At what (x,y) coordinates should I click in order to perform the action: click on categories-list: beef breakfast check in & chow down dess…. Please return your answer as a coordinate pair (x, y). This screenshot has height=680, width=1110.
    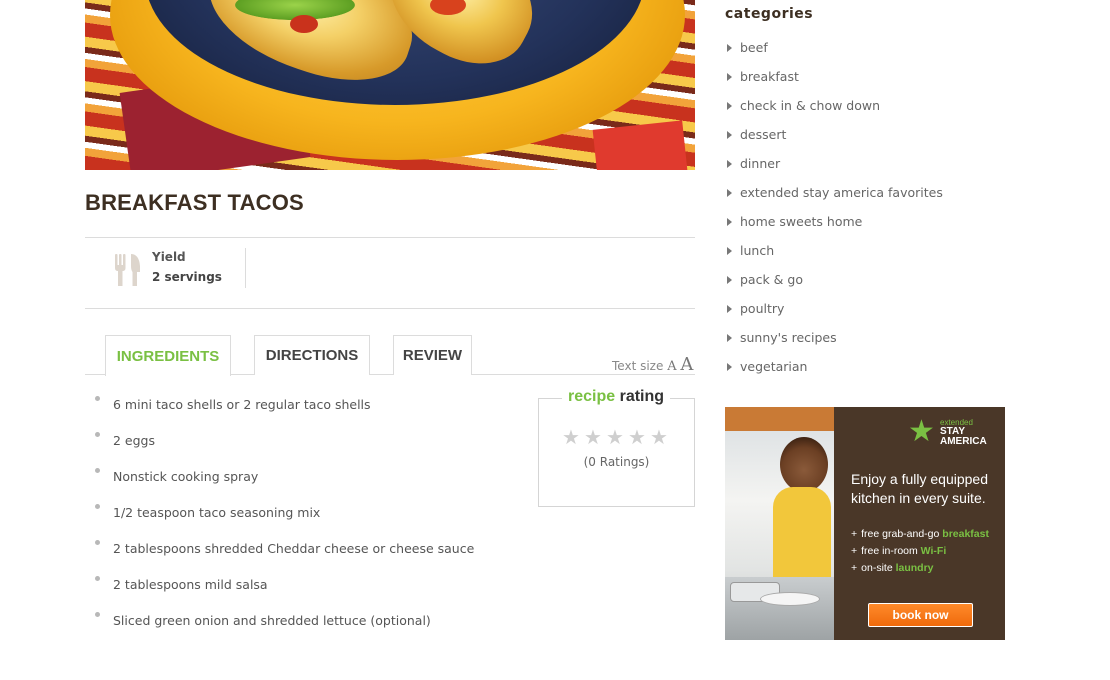
    Looking at the image, I should click on (835, 207).